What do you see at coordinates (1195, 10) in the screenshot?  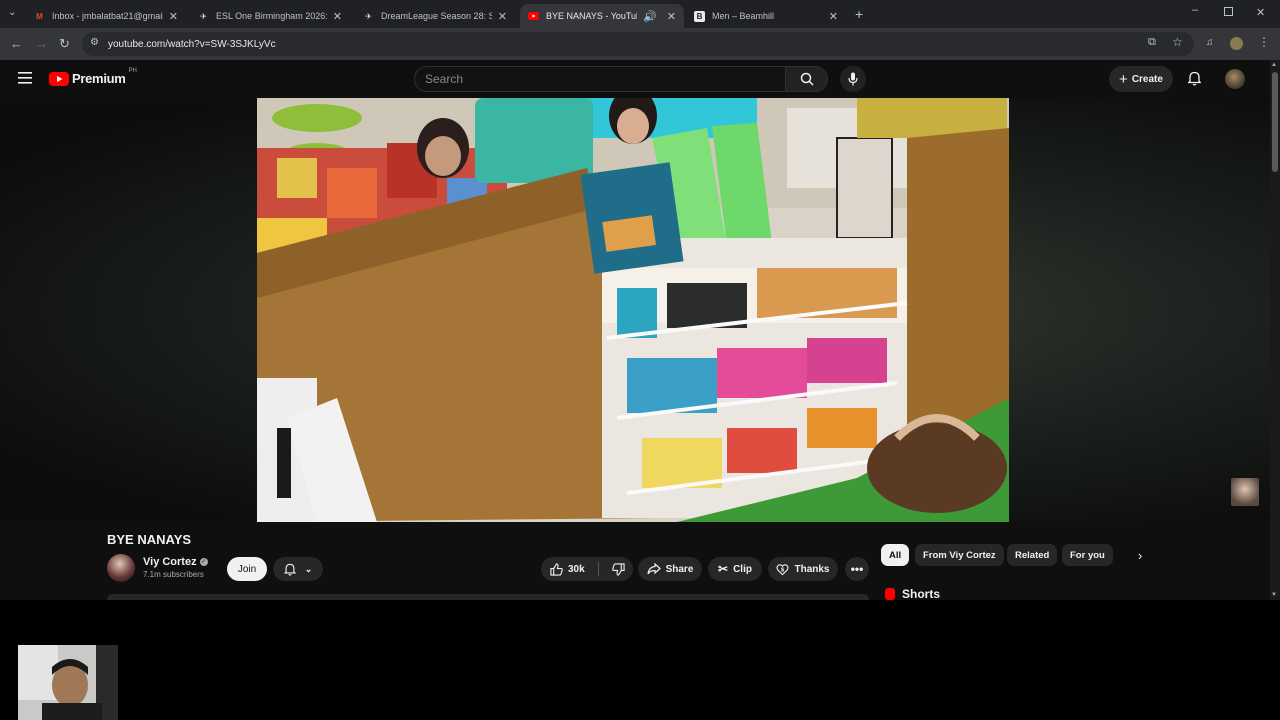 I see `minimize-icon: –` at bounding box center [1195, 10].